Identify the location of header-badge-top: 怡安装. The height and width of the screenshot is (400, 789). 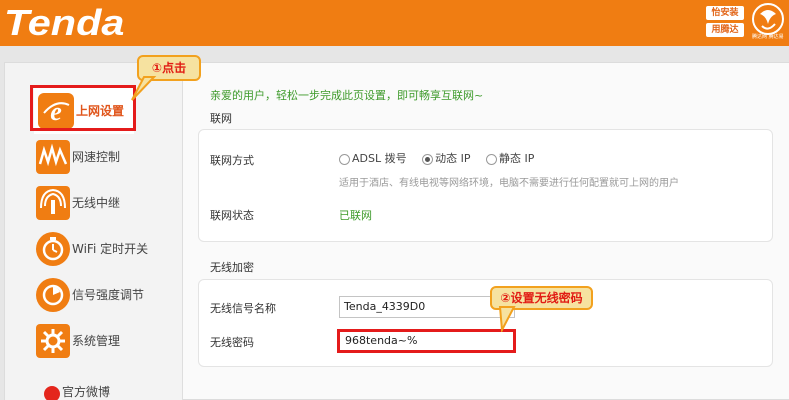
(725, 13).